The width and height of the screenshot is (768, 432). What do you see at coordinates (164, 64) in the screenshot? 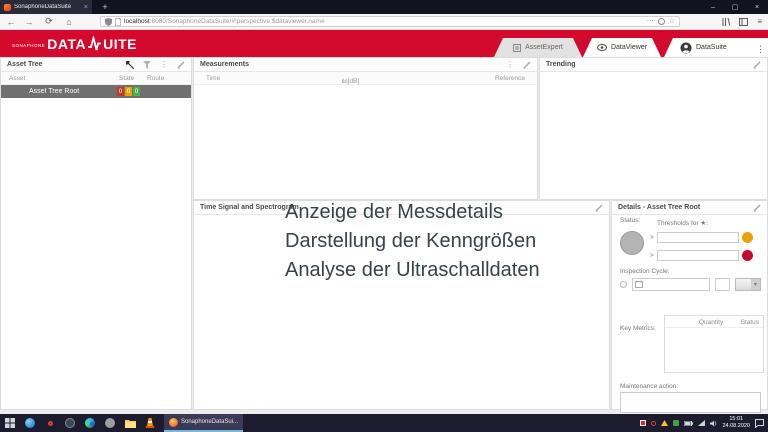
I see `asset-tree-kebab-icon: ⋮` at bounding box center [164, 64].